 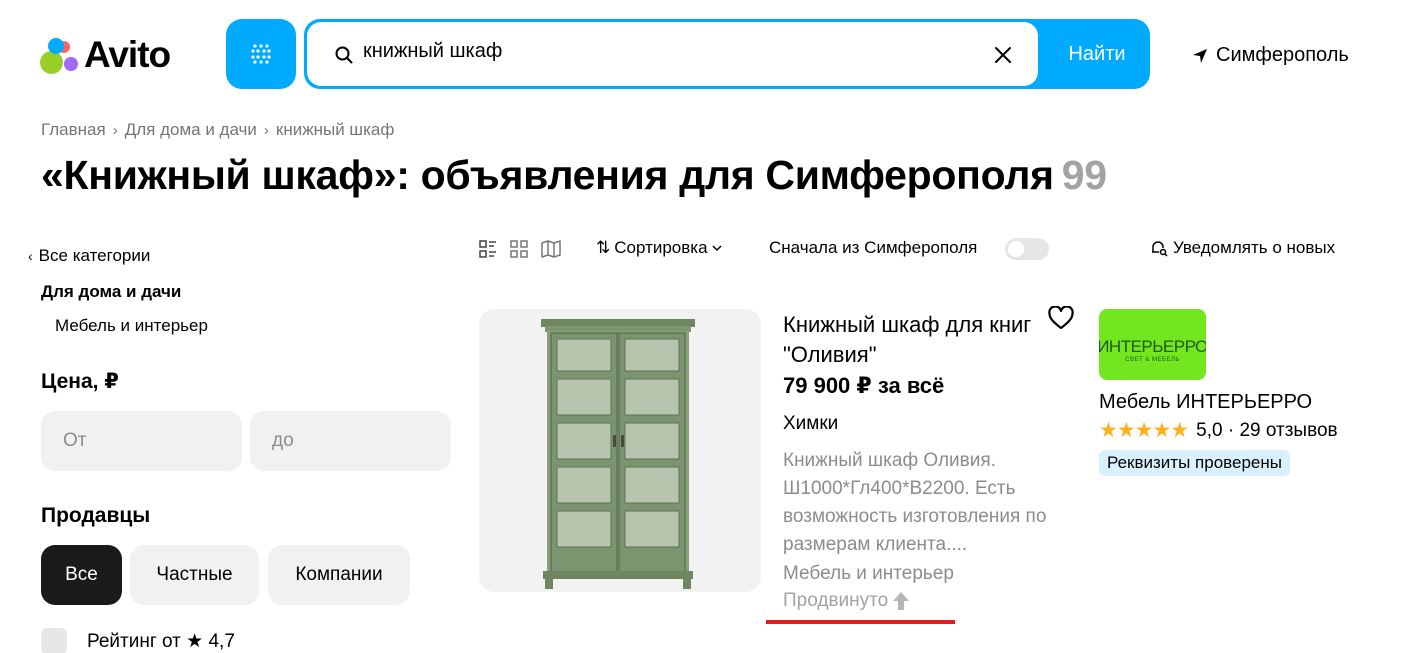 I want to click on sellers-companies-button: Компании, so click(x=339, y=575).